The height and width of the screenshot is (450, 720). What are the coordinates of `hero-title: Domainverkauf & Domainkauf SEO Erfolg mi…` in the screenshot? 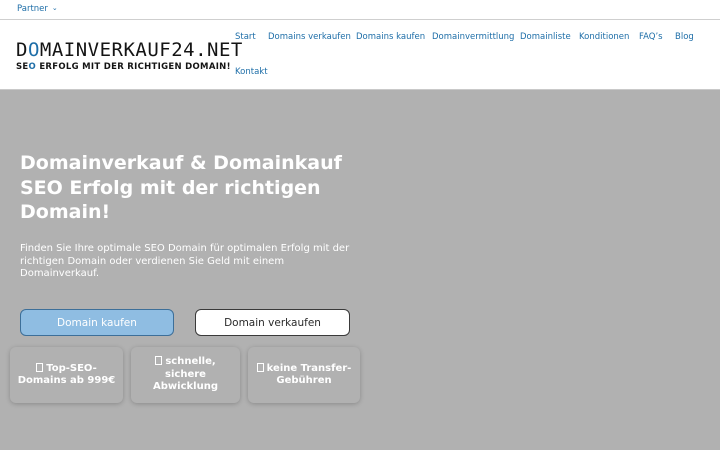 It's located at (181, 187).